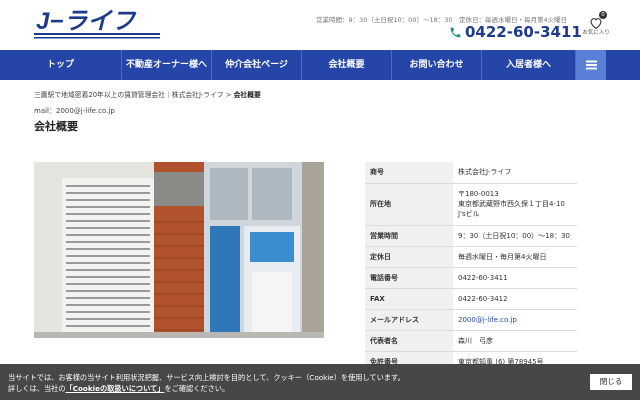  I want to click on table-key: 所在地, so click(409, 204).